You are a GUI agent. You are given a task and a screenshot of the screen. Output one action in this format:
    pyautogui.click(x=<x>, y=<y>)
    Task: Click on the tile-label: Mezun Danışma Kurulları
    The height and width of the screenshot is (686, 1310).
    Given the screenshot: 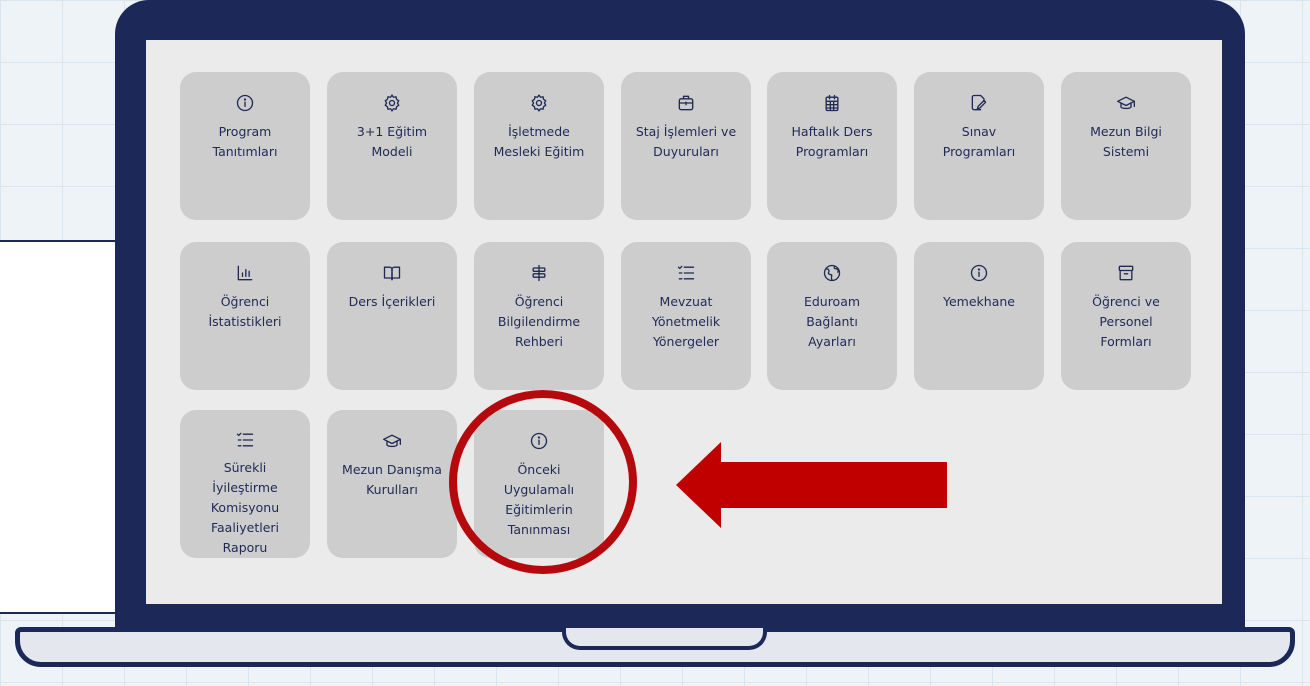 What is the action you would take?
    pyautogui.click(x=392, y=479)
    